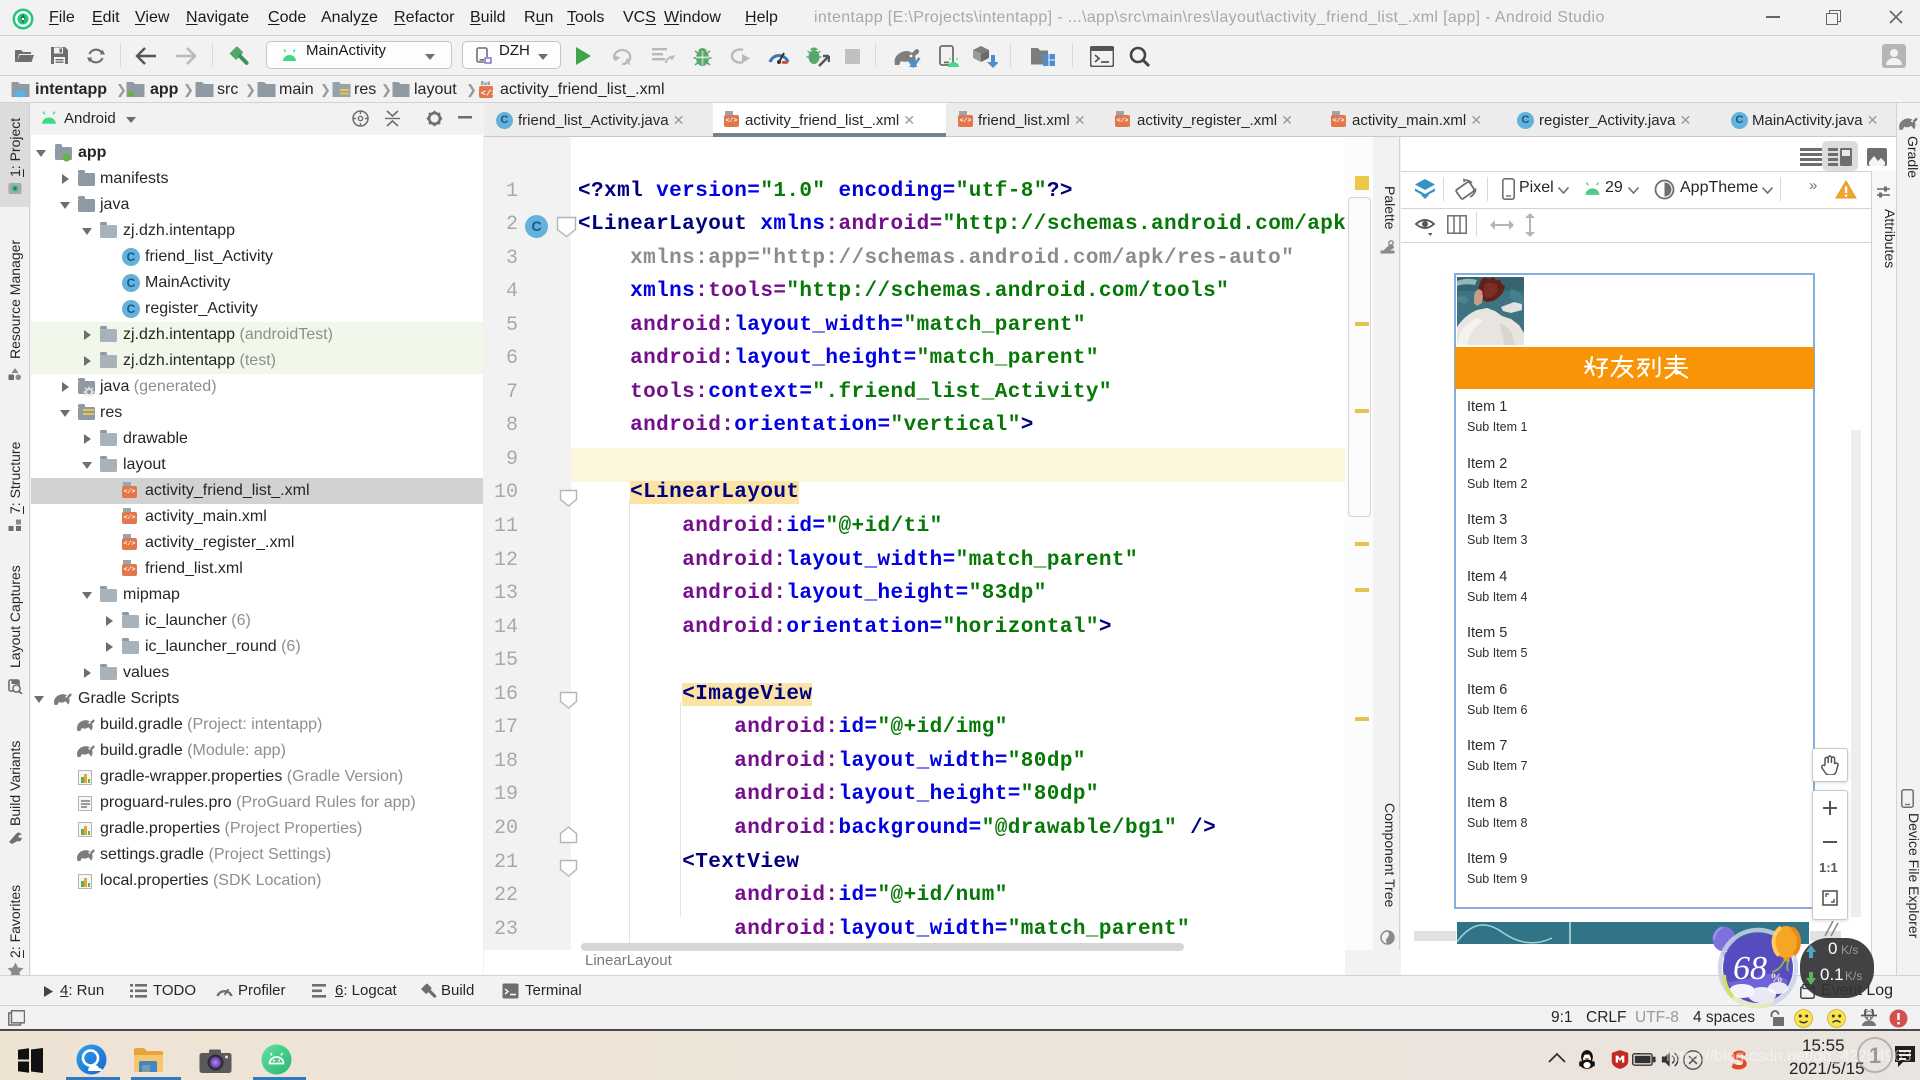 This screenshot has height=1080, width=1920. What do you see at coordinates (1750, 968) in the screenshot?
I see `svg-text: 68` at bounding box center [1750, 968].